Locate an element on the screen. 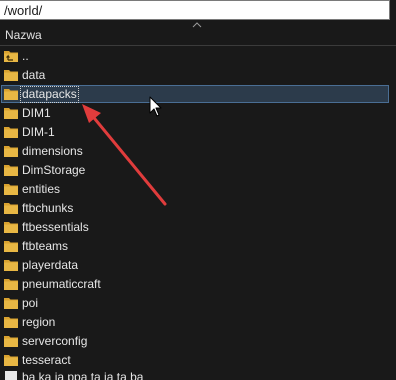  list-item: playerdata is located at coordinates (198, 265).